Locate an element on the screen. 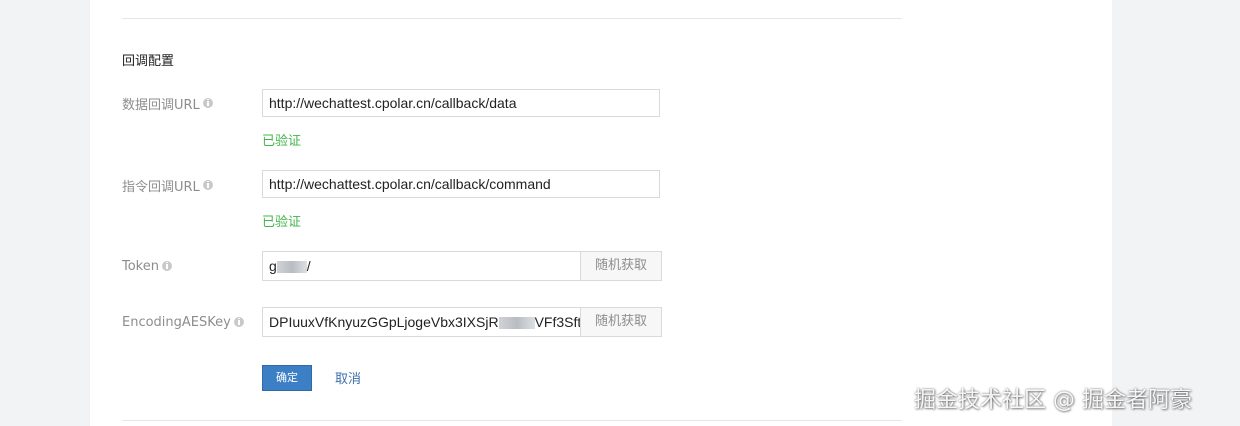  aes-key-random-button: 随机获取 is located at coordinates (620, 322).